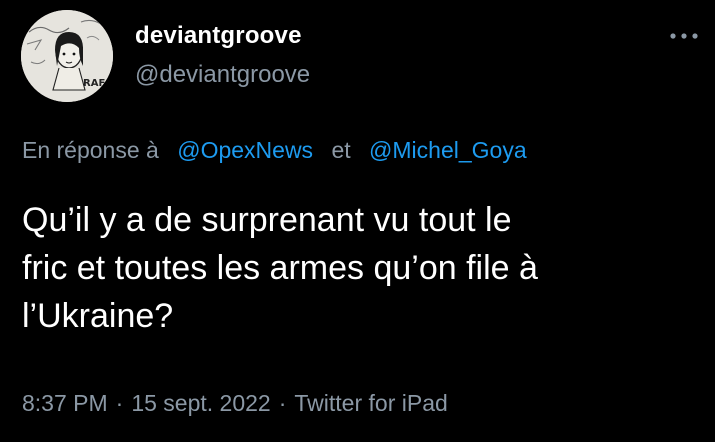 The image size is (715, 442). Describe the element at coordinates (341, 150) in the screenshot. I see `reply-conjunction: et` at that location.